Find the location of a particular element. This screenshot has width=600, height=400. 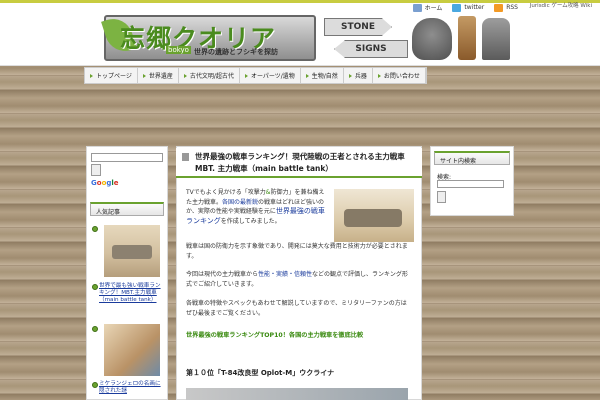

highlight-text: 性能・実績・信頼性 is located at coordinates (285, 274).